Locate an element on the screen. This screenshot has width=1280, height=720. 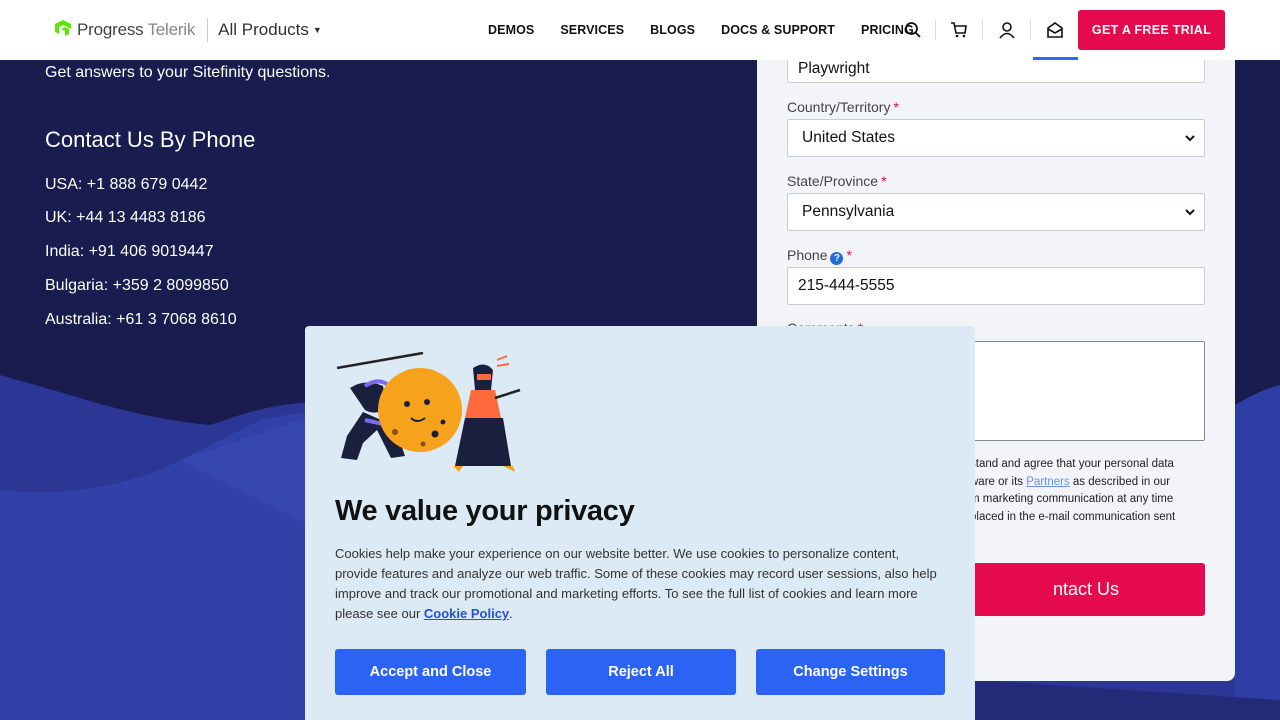
progress-telerik-logo: Progress Telerik All Products ▼ is located at coordinates (188, 30).